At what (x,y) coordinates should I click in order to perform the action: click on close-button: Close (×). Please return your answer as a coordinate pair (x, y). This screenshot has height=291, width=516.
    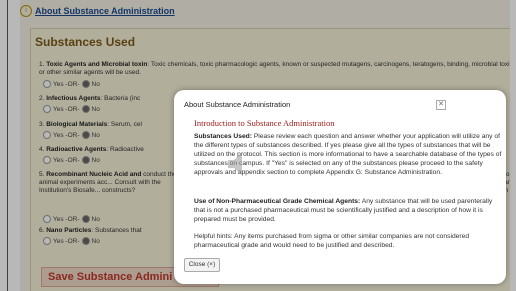
    Looking at the image, I should click on (202, 265).